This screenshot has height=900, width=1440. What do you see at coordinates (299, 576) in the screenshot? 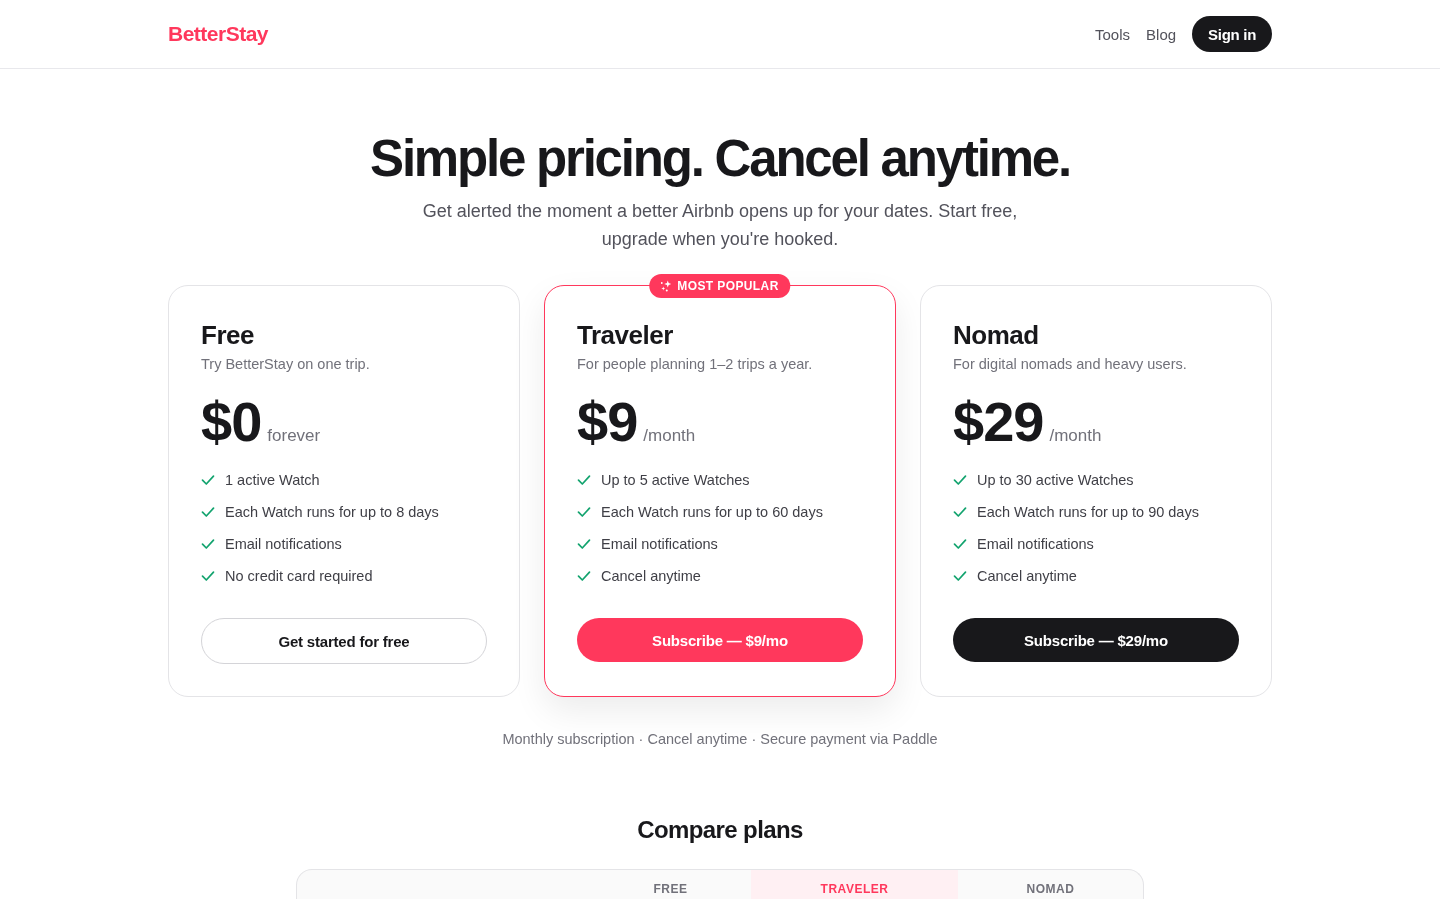
I see `feature-text: No credit card required` at bounding box center [299, 576].